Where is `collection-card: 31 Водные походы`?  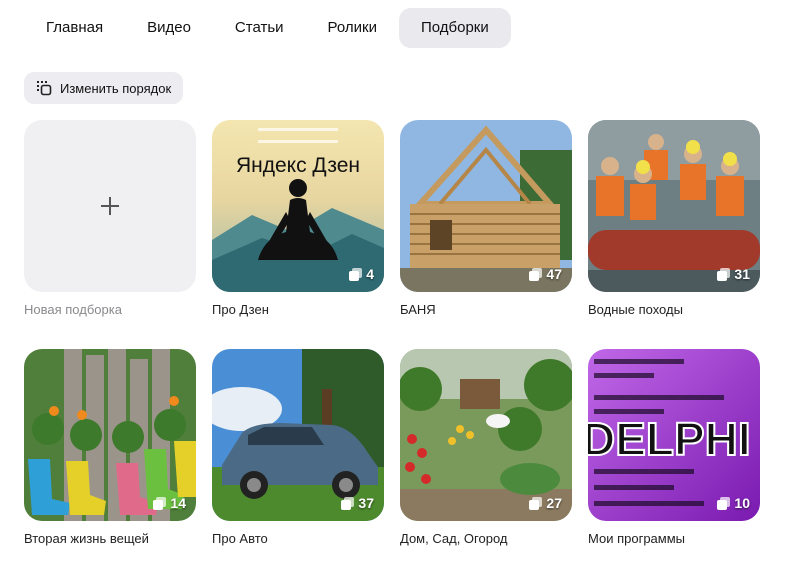
collection-card: 31 Водные походы is located at coordinates (674, 218).